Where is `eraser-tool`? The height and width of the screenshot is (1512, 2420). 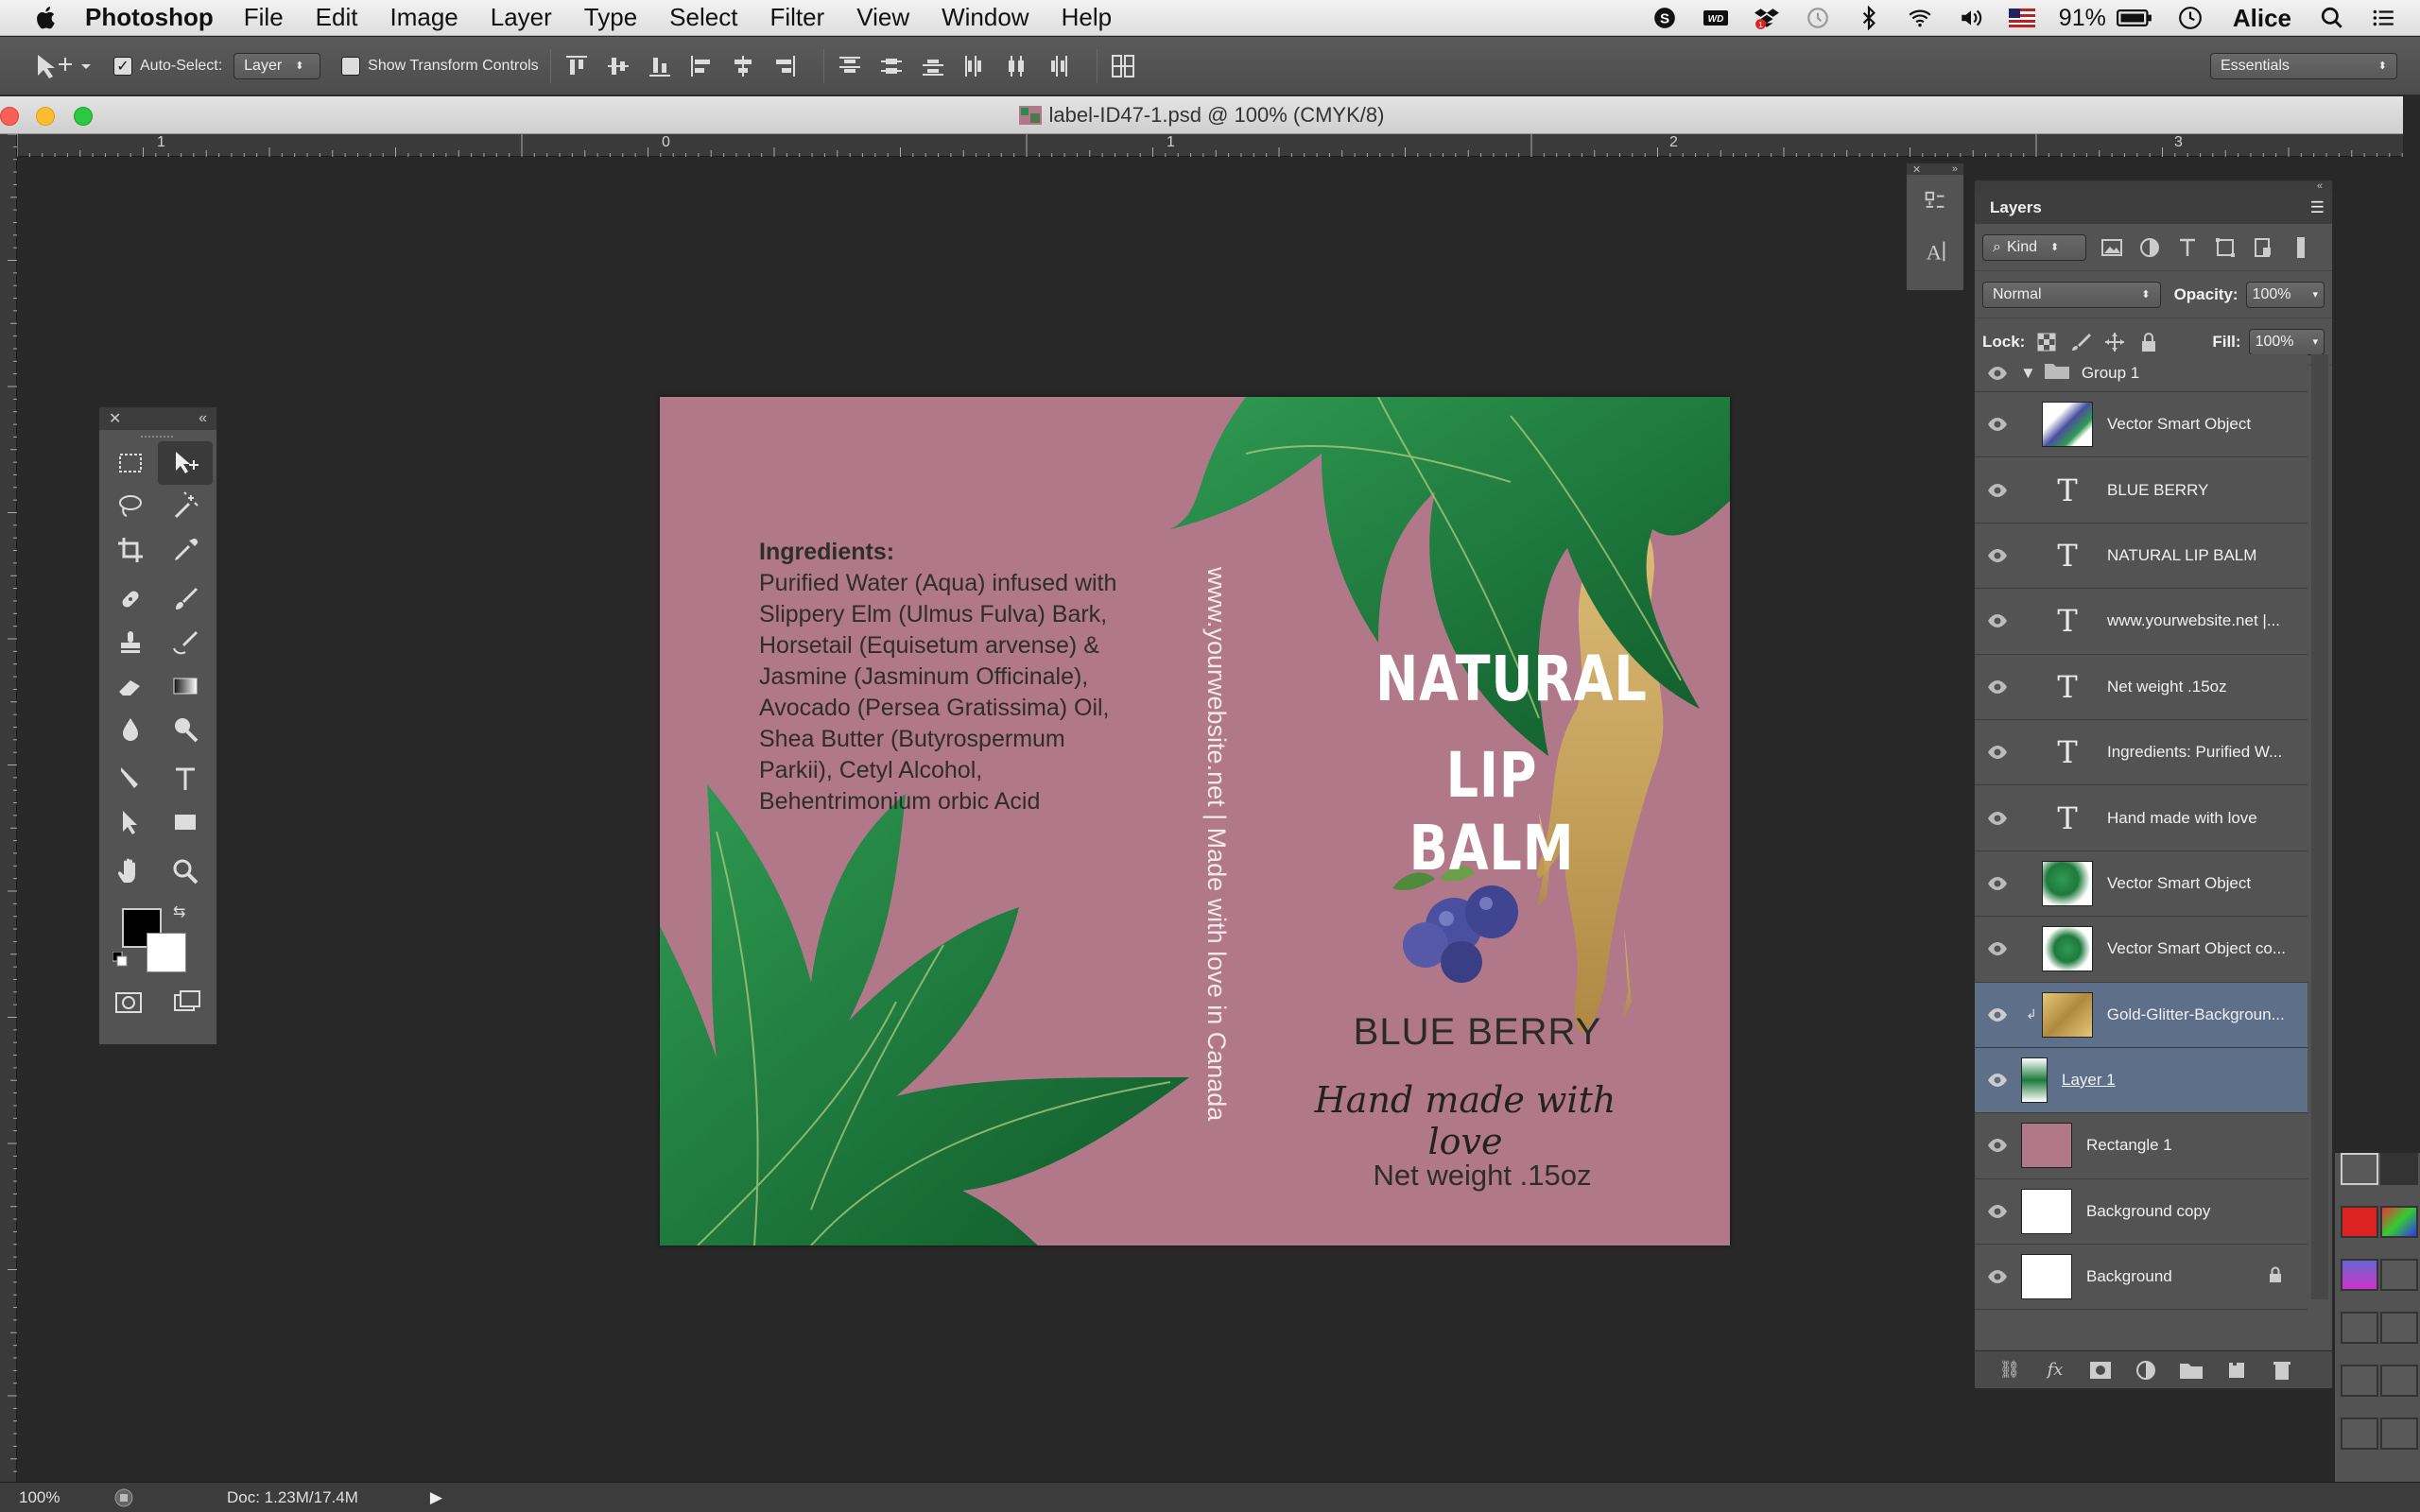
eraser-tool is located at coordinates (130, 686).